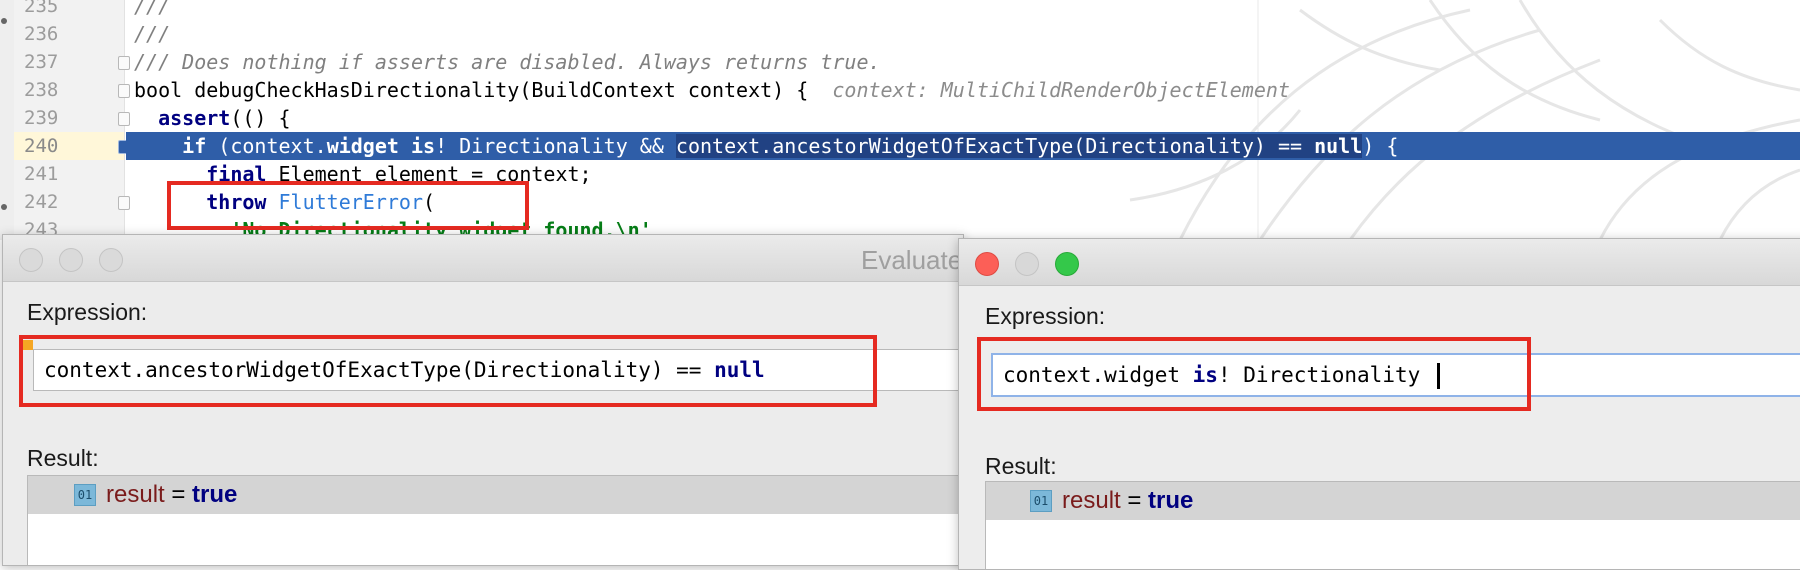 The height and width of the screenshot is (570, 1800). What do you see at coordinates (260, 118) in the screenshot?
I see `code-segment: (() {` at bounding box center [260, 118].